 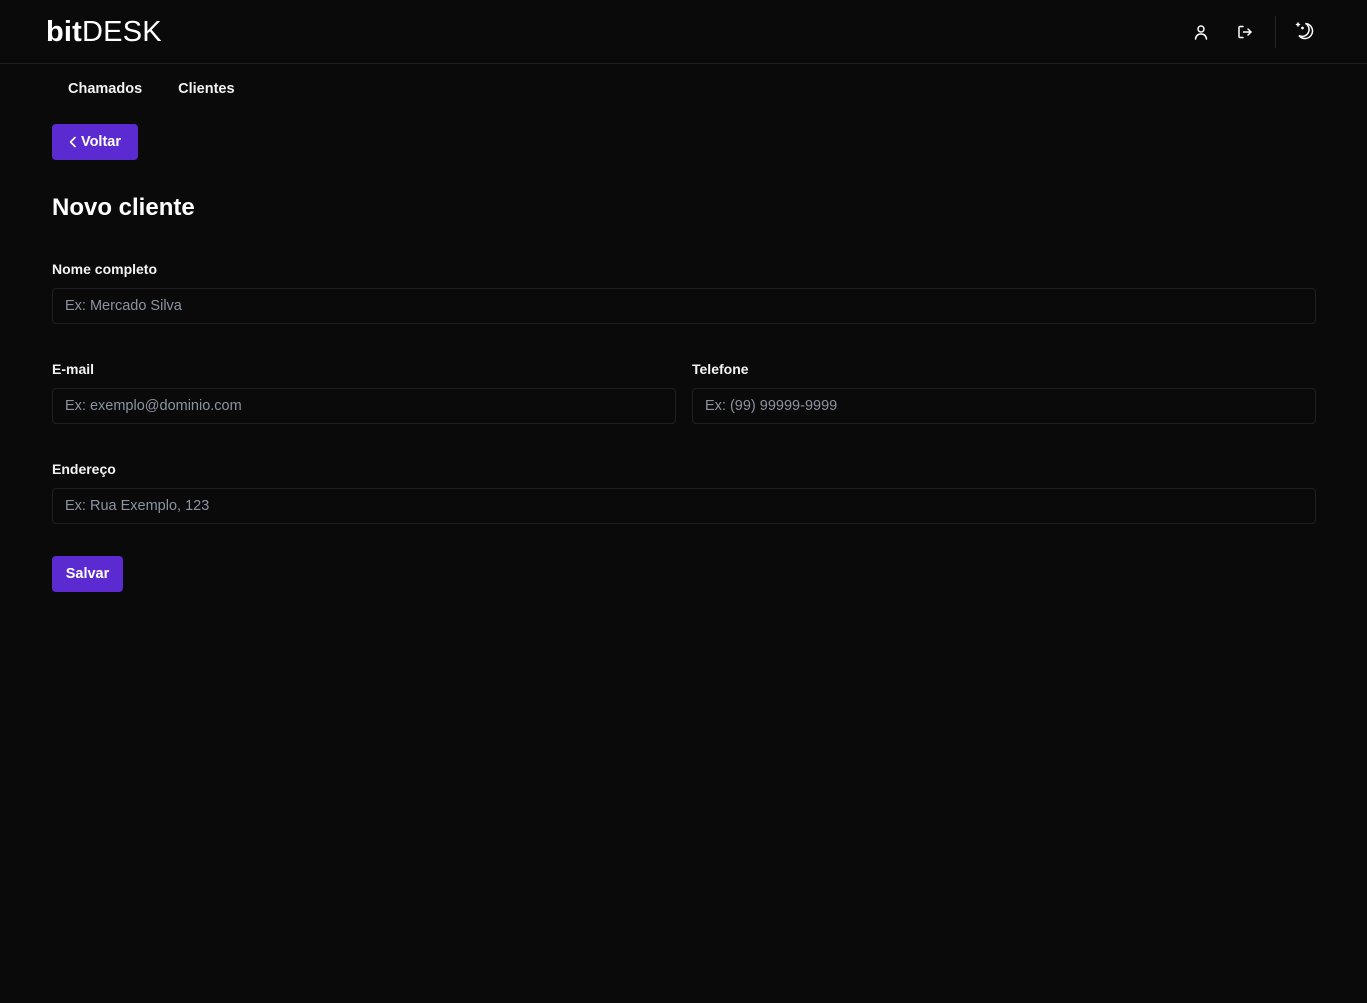 I want to click on nome-input, so click(x=684, y=306).